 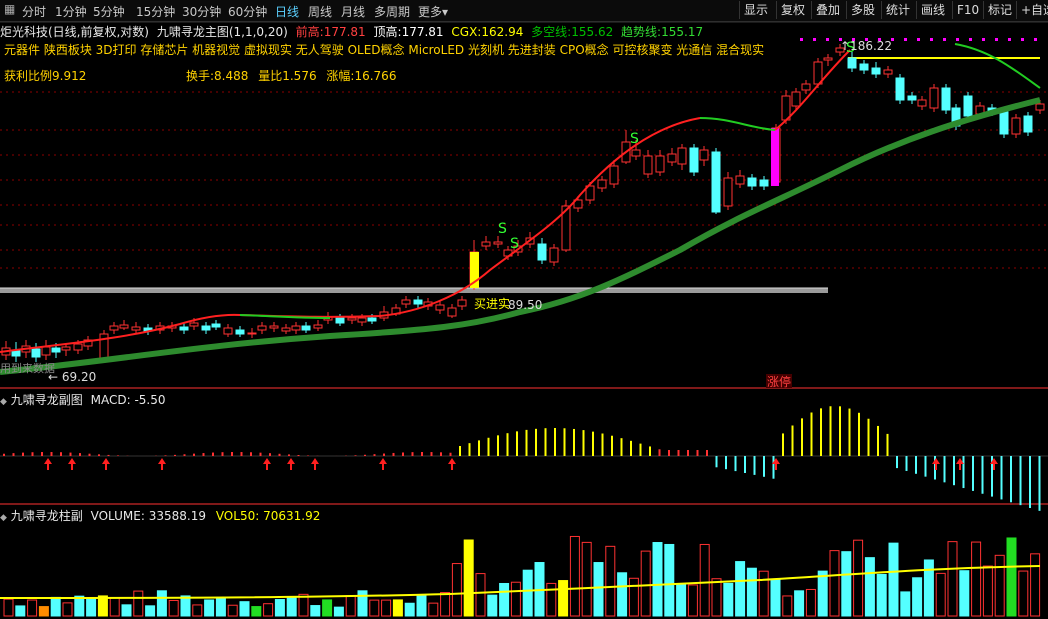 What do you see at coordinates (344, 32) in the screenshot?
I see `prev-high-value: 177.81` at bounding box center [344, 32].